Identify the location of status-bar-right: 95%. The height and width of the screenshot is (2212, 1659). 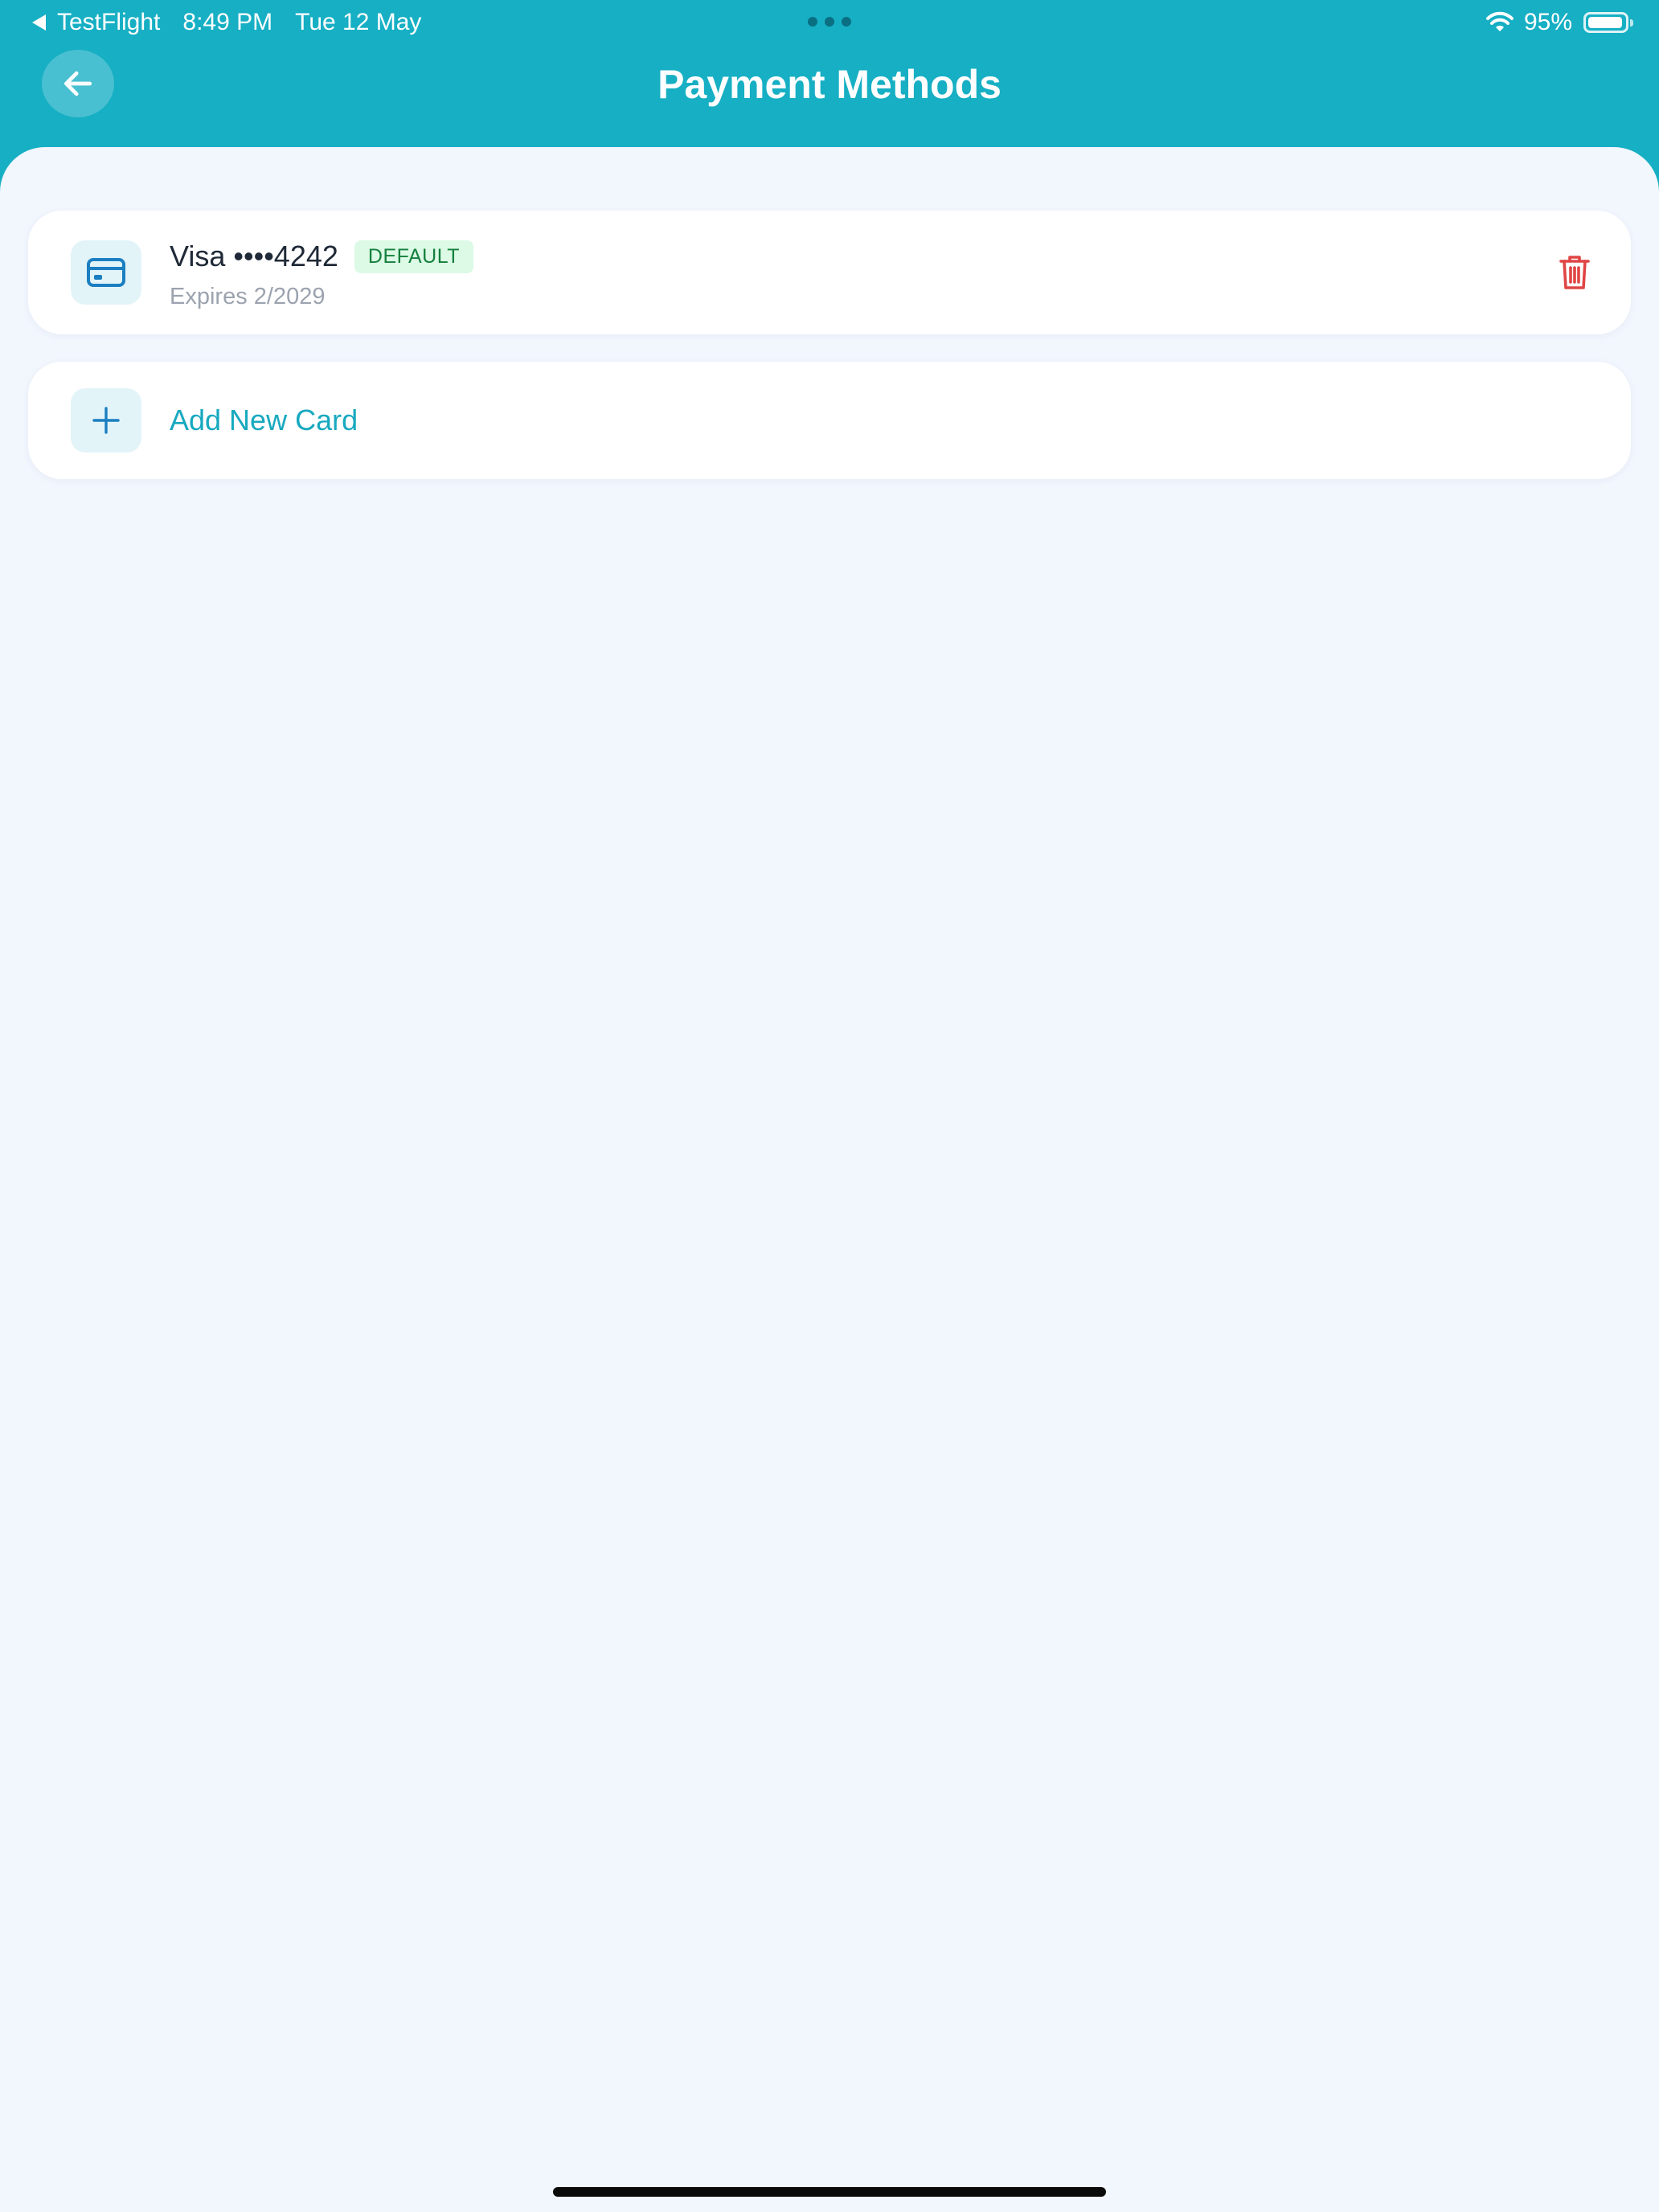
(1559, 22).